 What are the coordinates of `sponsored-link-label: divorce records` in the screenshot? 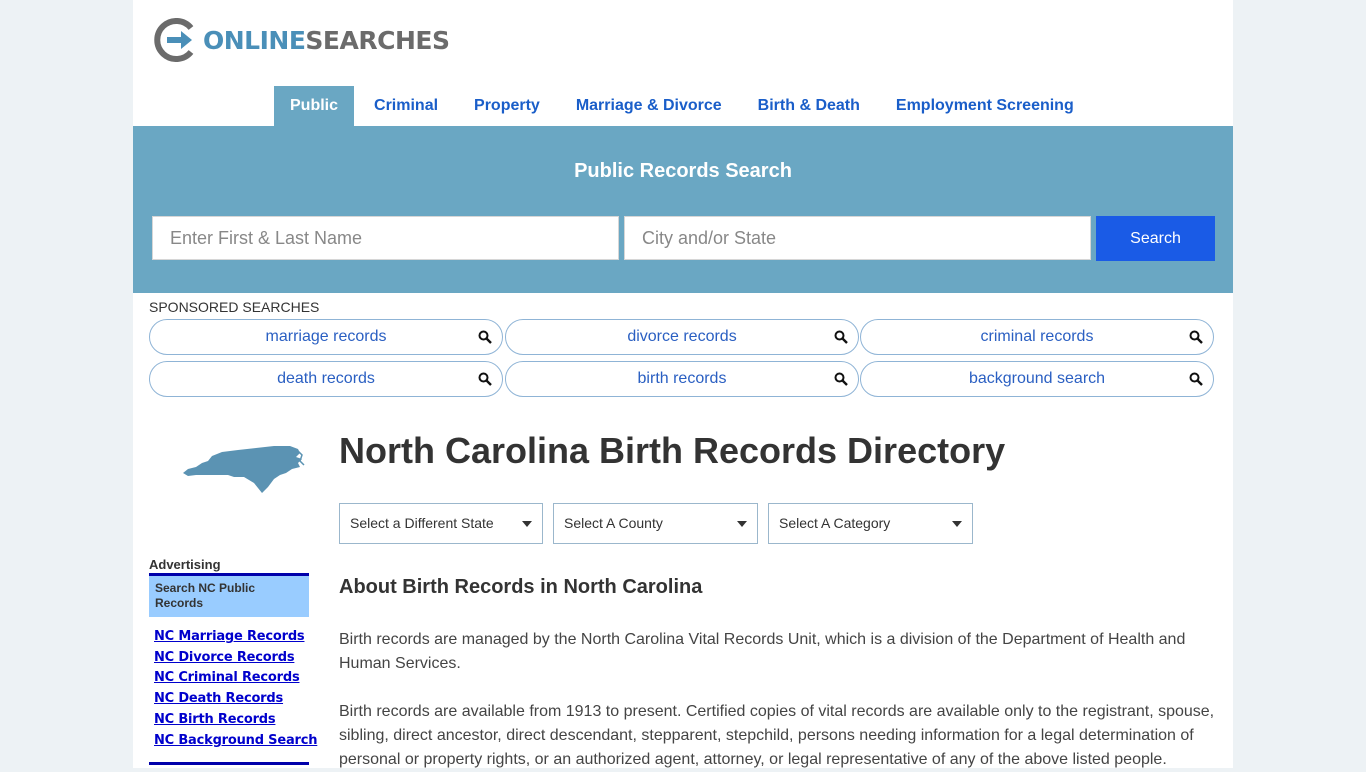 It's located at (682, 336).